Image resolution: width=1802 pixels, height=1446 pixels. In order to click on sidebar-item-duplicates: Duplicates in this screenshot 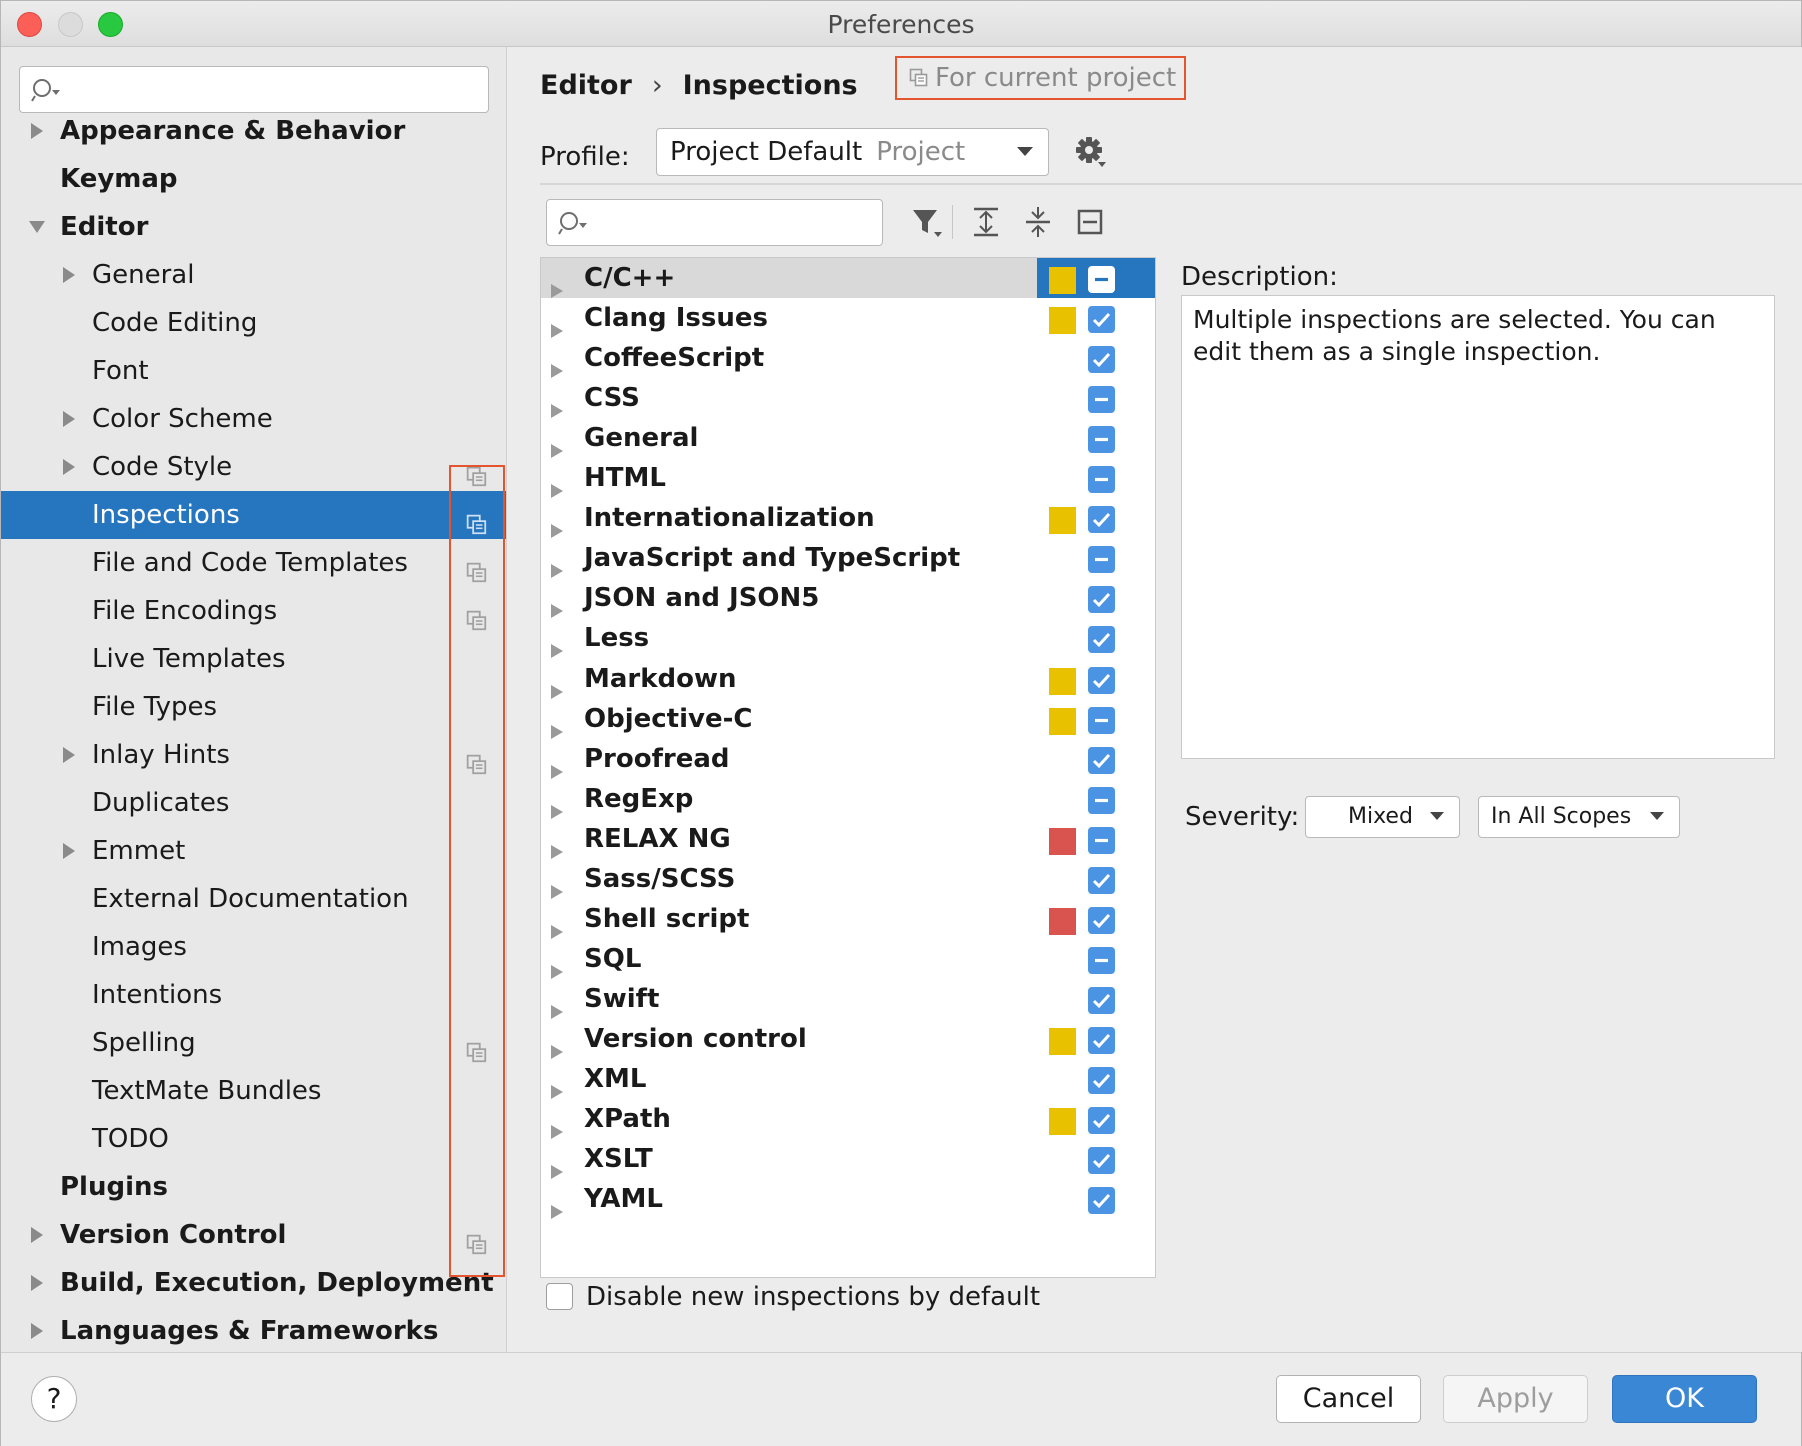, I will do `click(253, 803)`.